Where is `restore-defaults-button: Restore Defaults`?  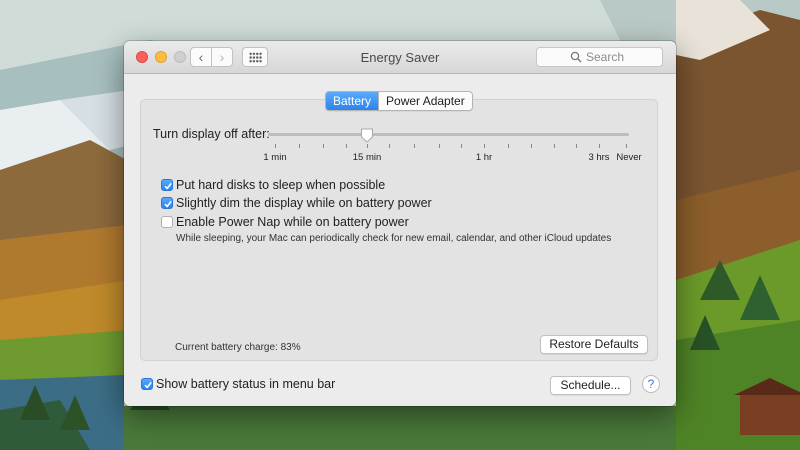 restore-defaults-button: Restore Defaults is located at coordinates (594, 344).